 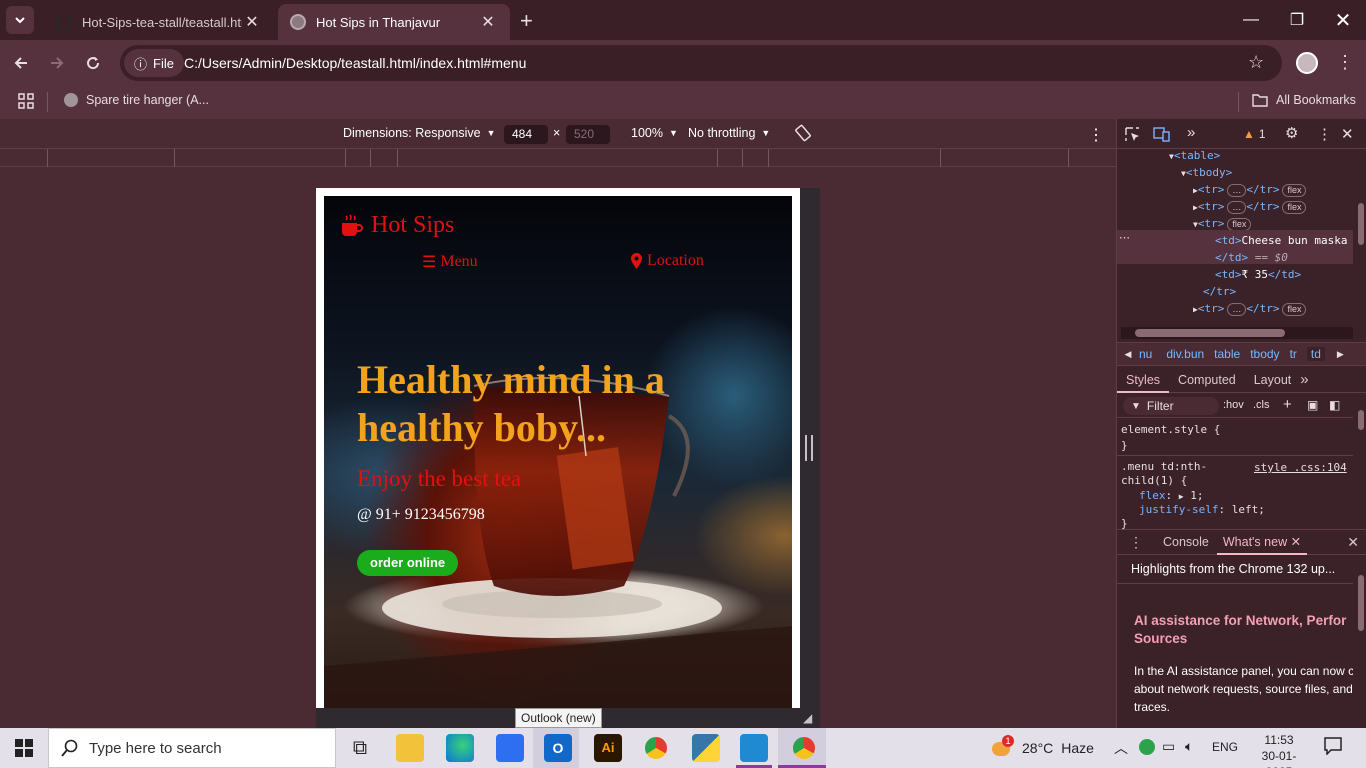 What do you see at coordinates (460, 748) in the screenshot?
I see `edge-icon` at bounding box center [460, 748].